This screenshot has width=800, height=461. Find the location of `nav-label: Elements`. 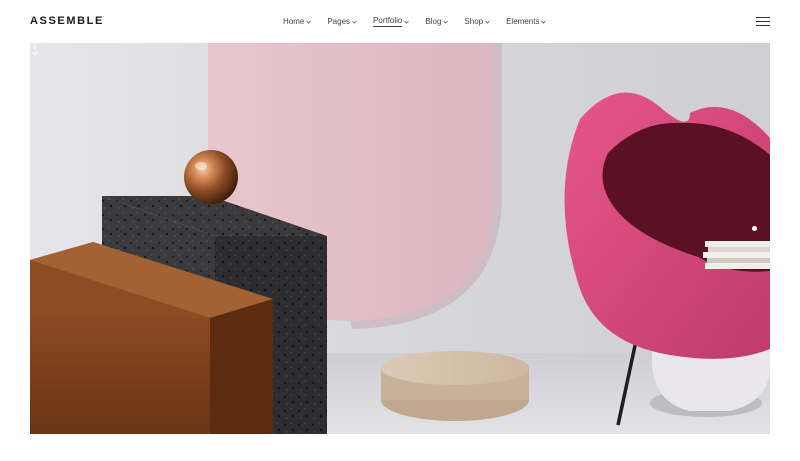

nav-label: Elements is located at coordinates (523, 21).